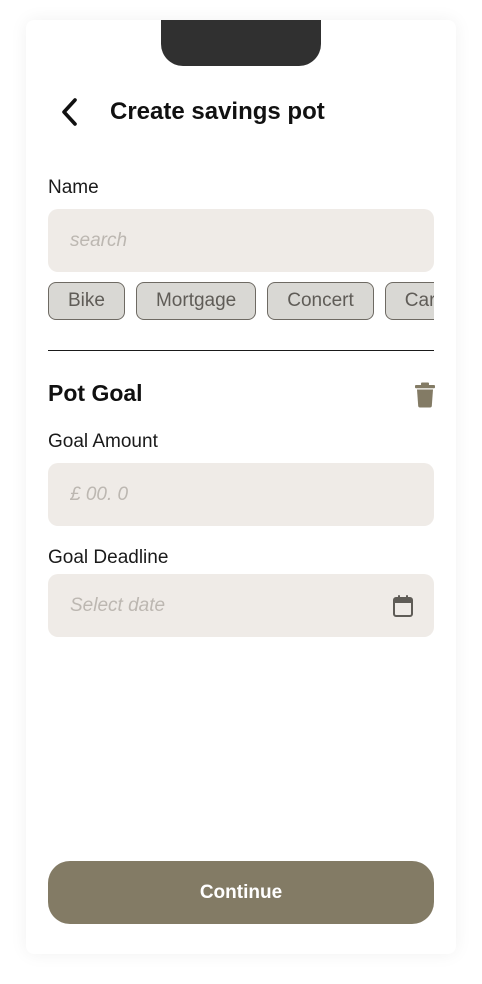 Image resolution: width=482 pixels, height=984 pixels. What do you see at coordinates (86, 301) in the screenshot?
I see `suggestion-chip-bike: Bike` at bounding box center [86, 301].